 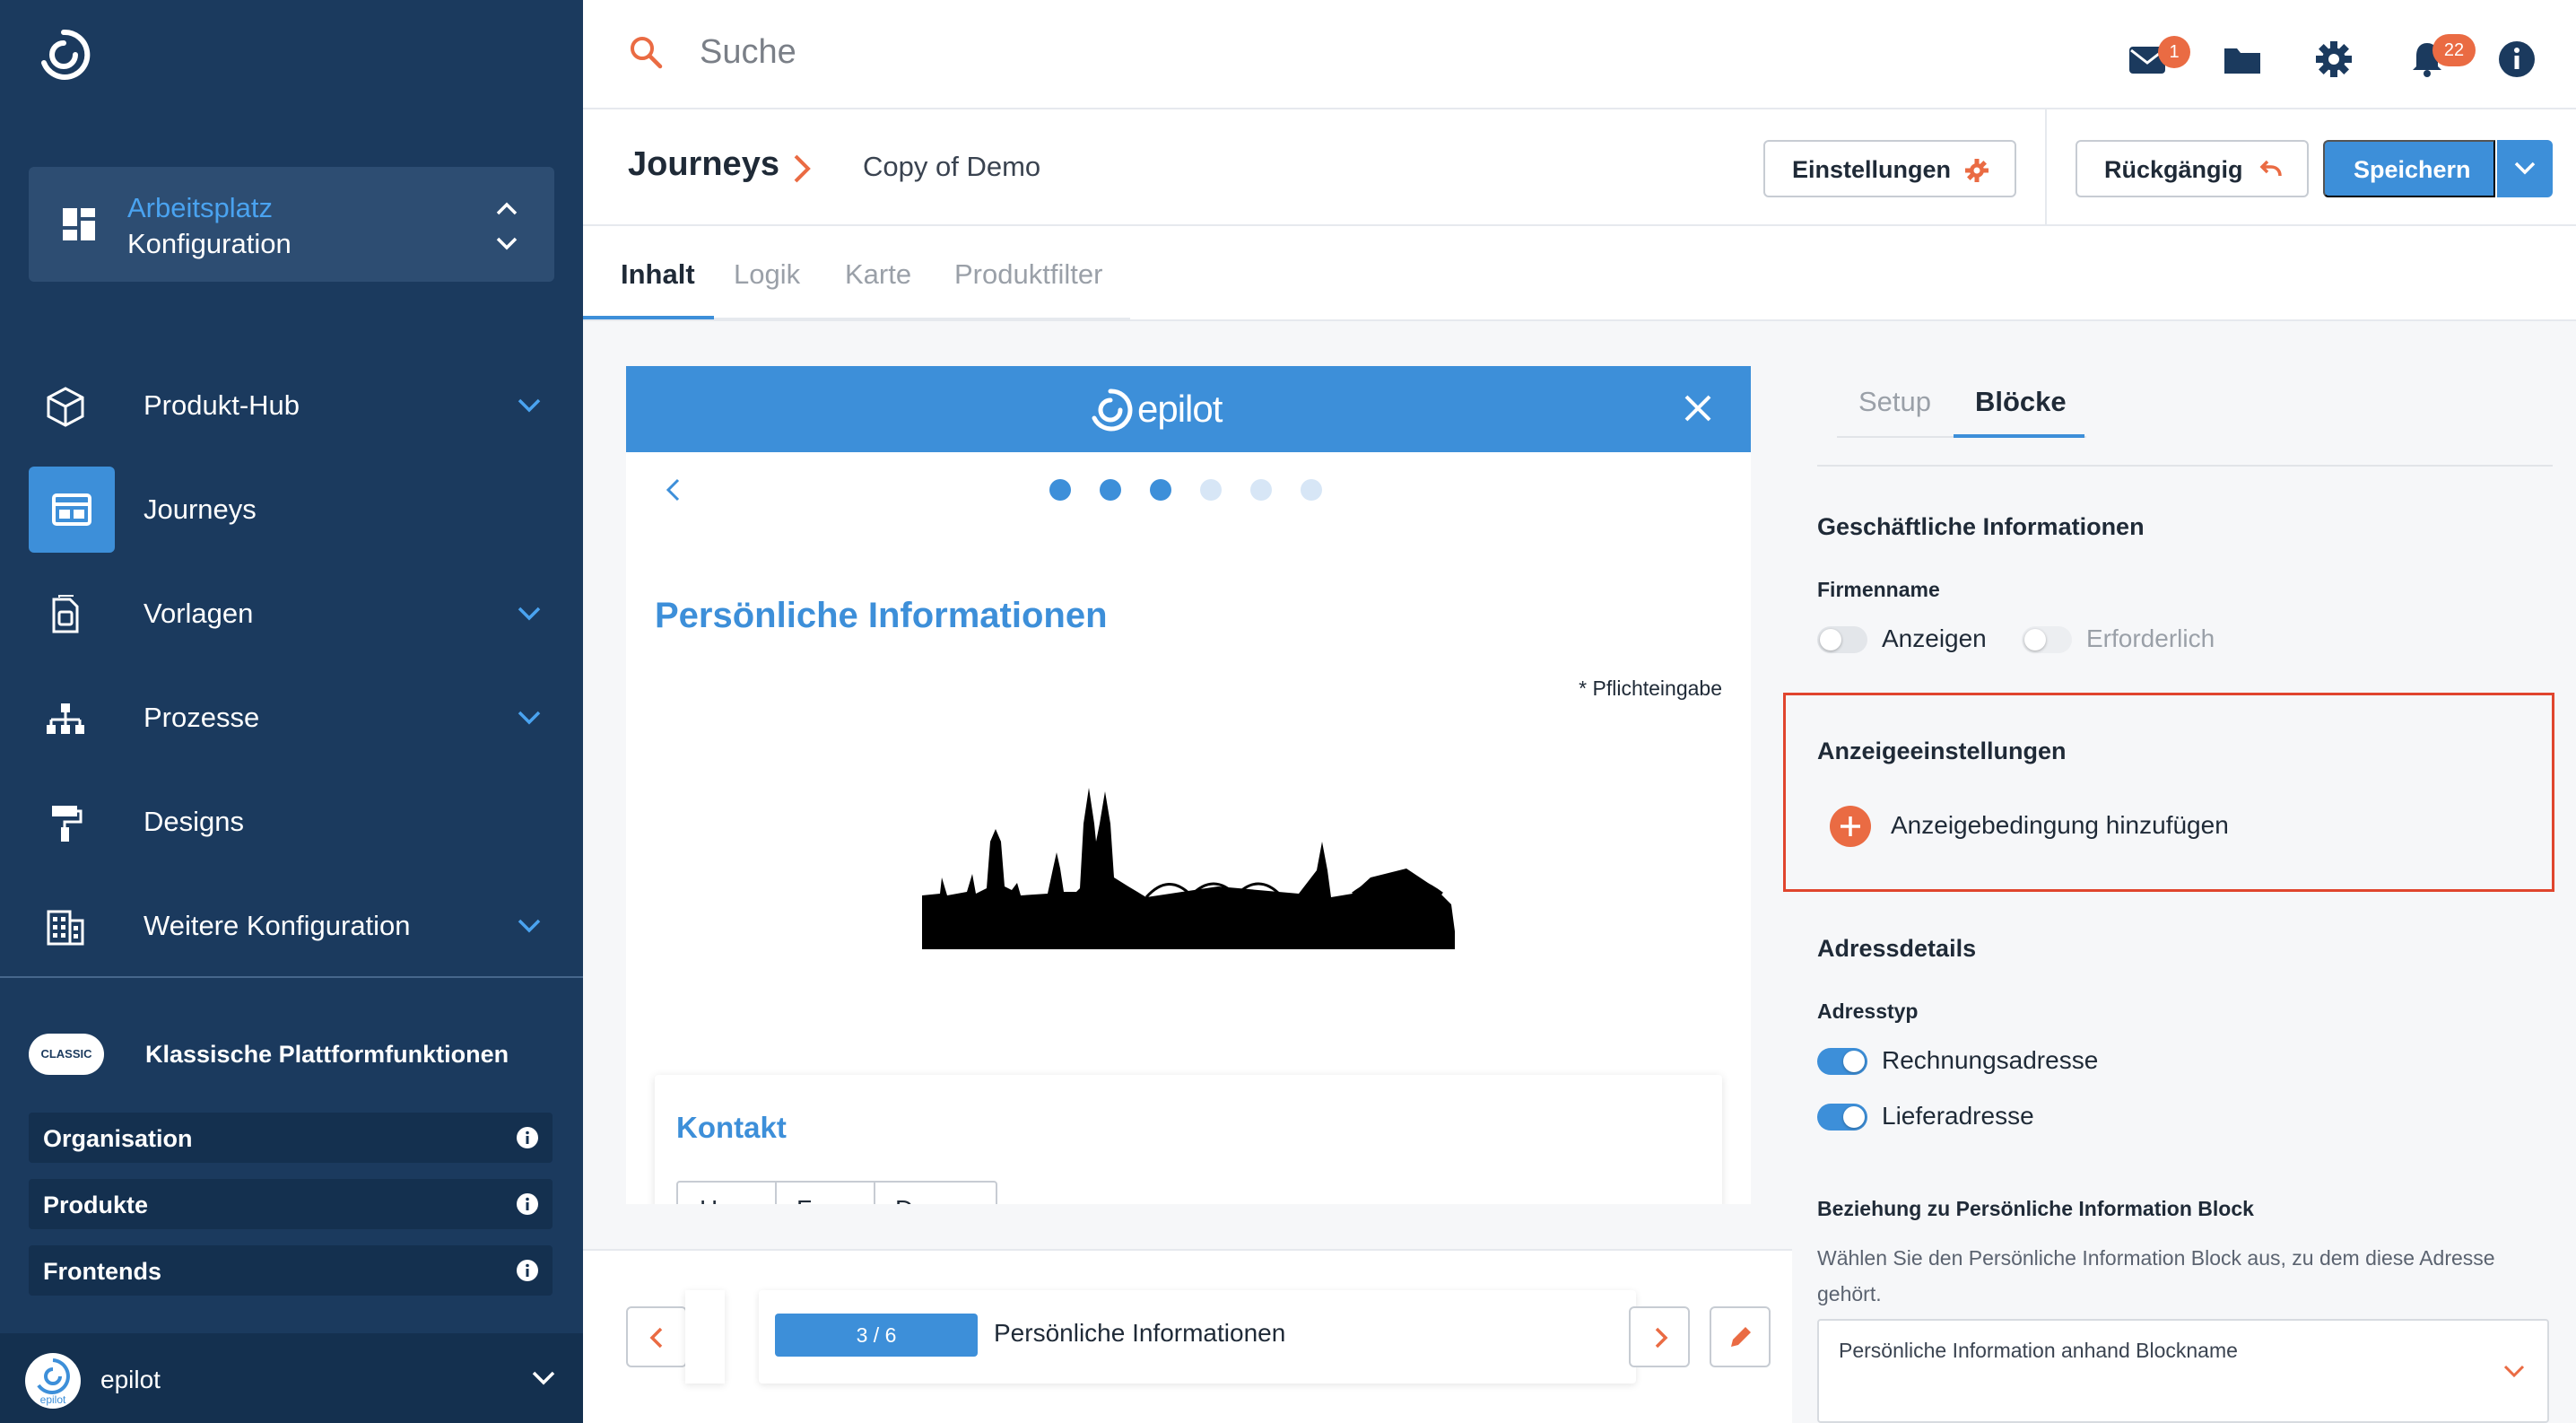 I want to click on edit-step-button, so click(x=1740, y=1336).